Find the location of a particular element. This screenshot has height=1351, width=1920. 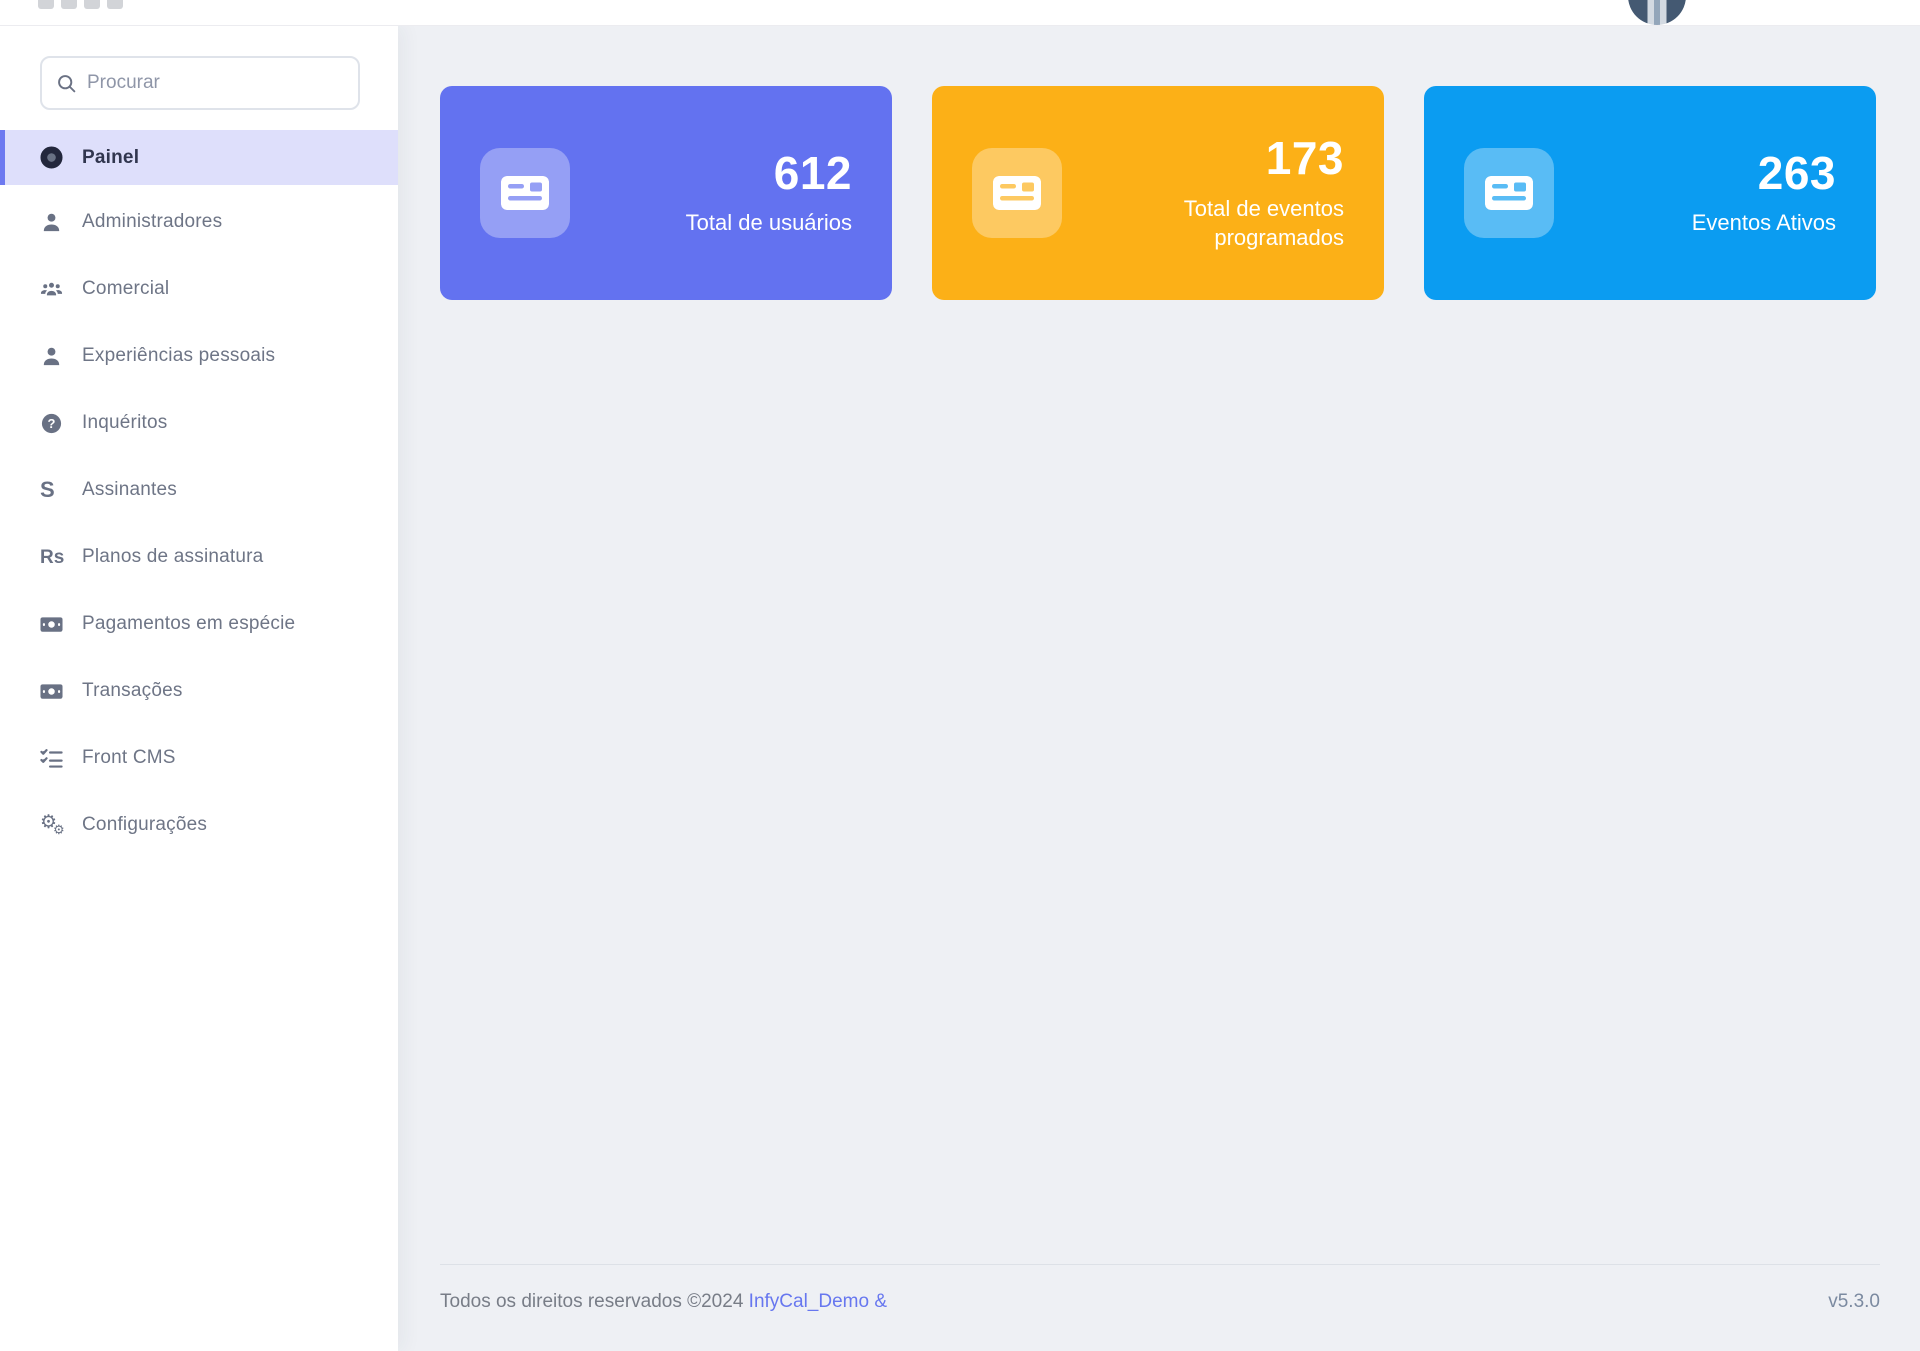

stat-label: Total de usuários is located at coordinates (768, 223).